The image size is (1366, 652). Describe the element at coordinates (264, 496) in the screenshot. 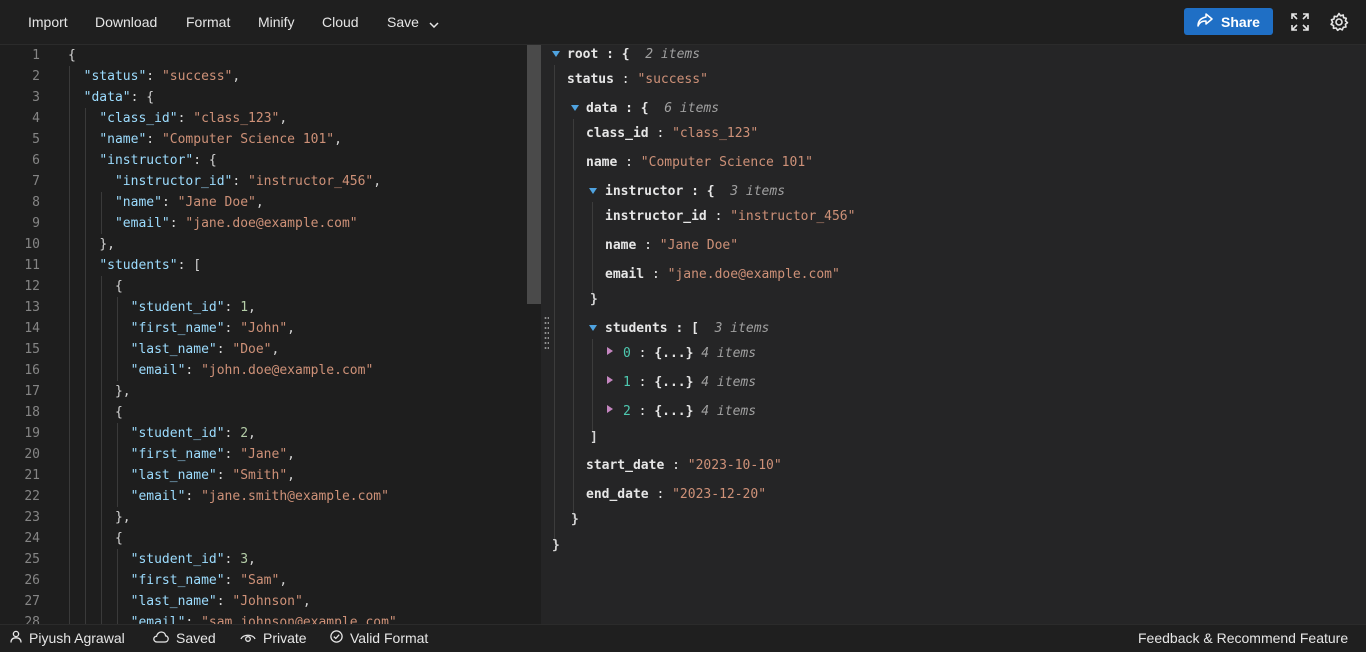

I see `code-line: 22 "email": "jane.smith@example.com"` at that location.